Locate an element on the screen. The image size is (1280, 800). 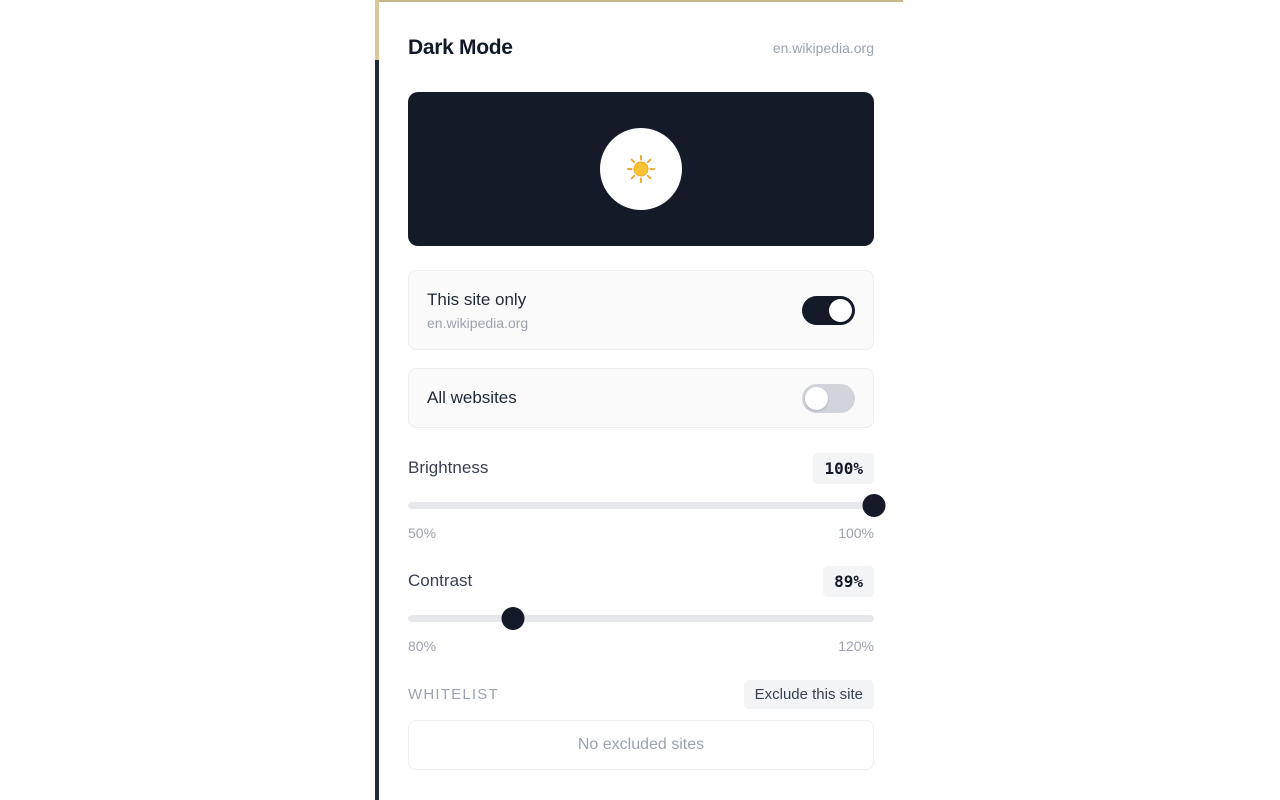
contrast-control: Contrast 89% 80% 120% is located at coordinates (641, 609).